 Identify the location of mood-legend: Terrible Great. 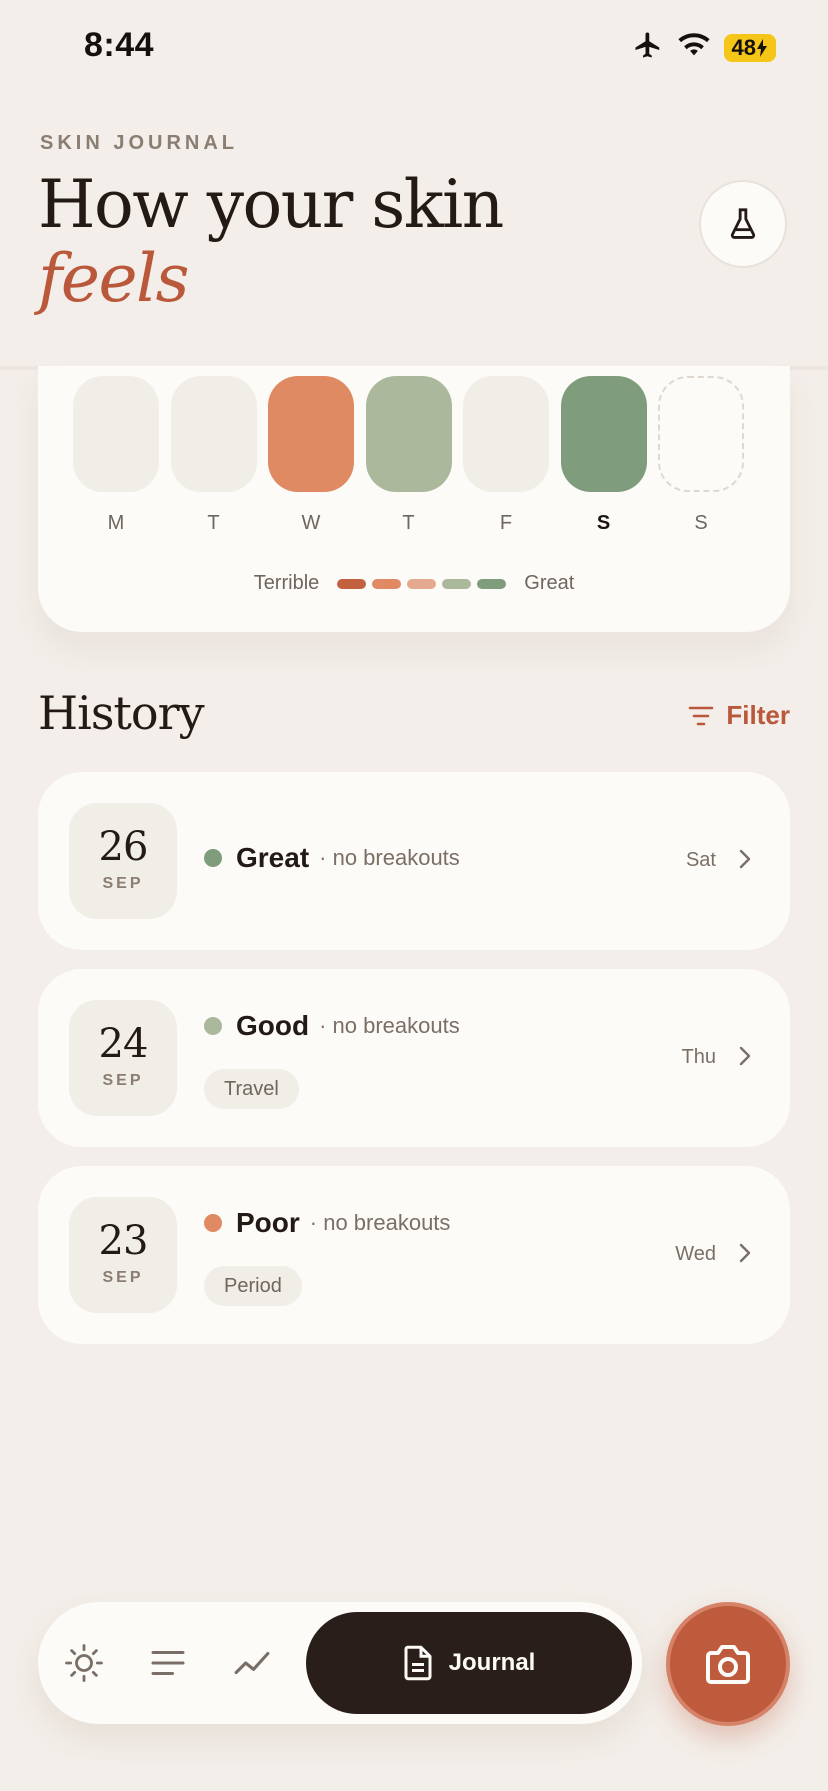
(414, 583).